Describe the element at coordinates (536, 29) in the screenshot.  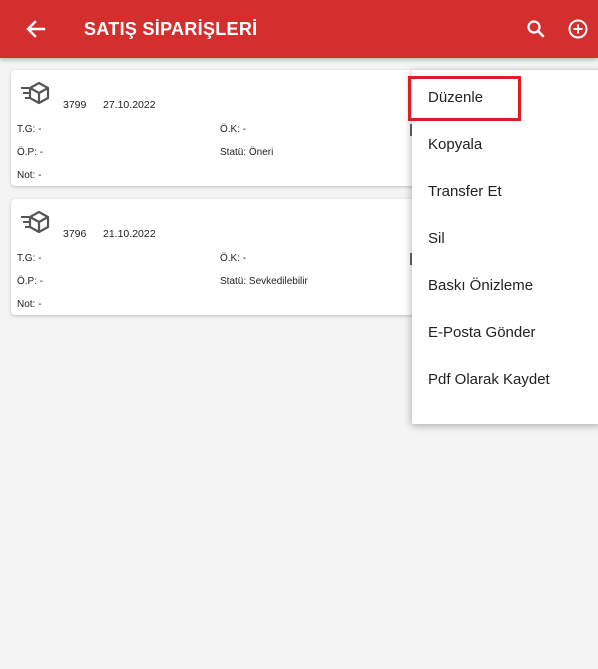
I see `search-icon` at that location.